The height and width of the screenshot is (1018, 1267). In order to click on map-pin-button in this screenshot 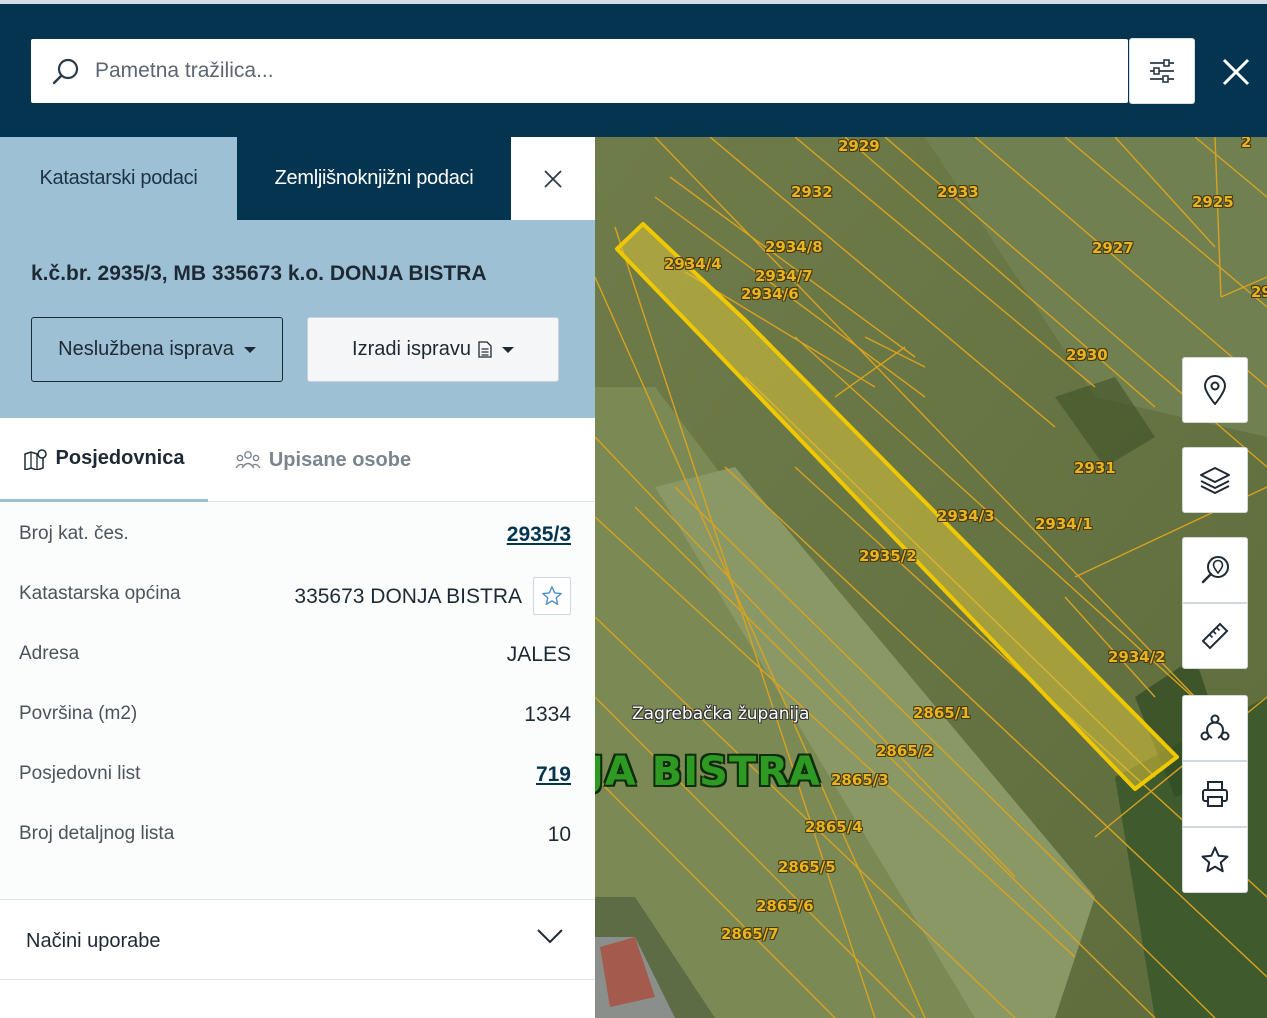, I will do `click(1215, 390)`.